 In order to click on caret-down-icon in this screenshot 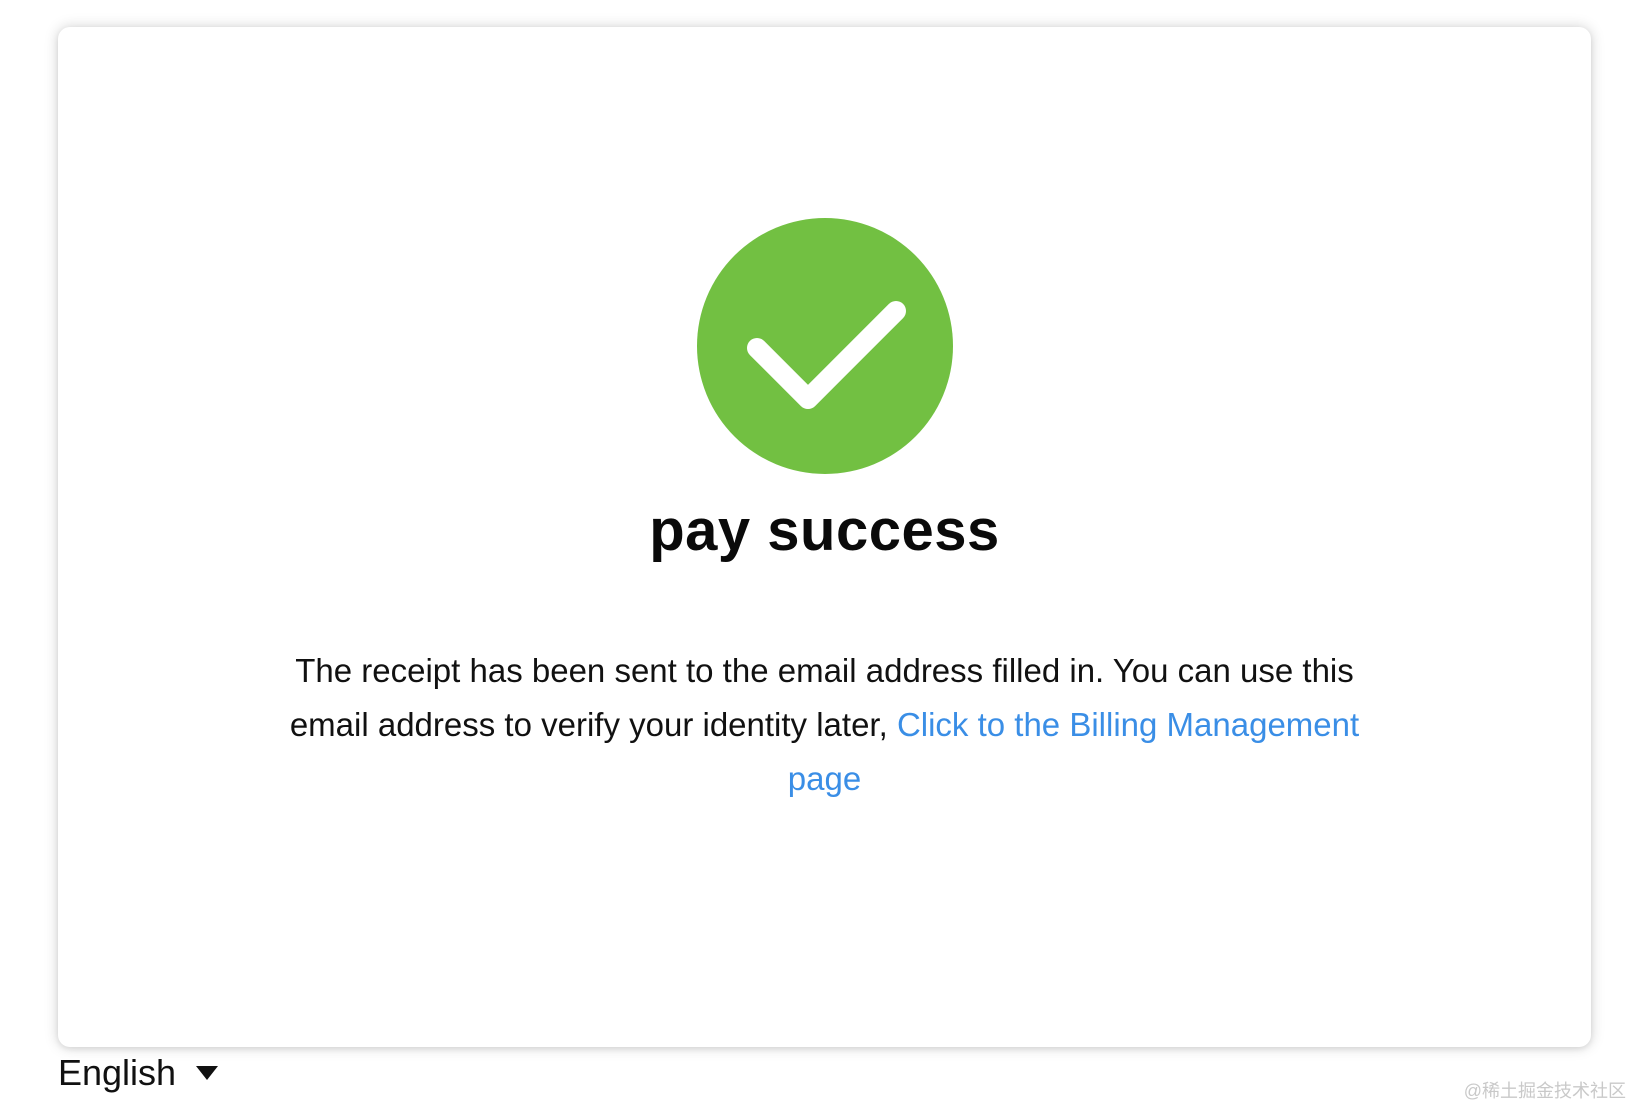, I will do `click(207, 1073)`.